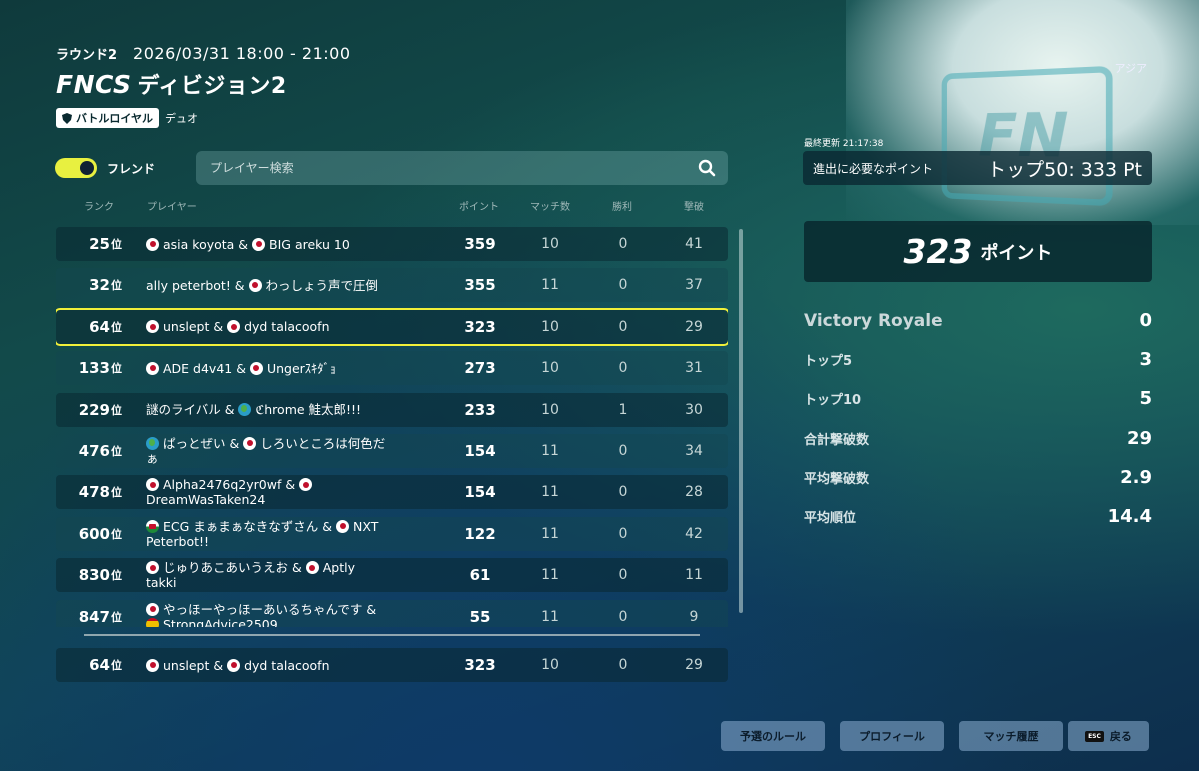 The width and height of the screenshot is (1199, 771). What do you see at coordinates (131, 168) in the screenshot?
I see `friend-label: フレンド` at bounding box center [131, 168].